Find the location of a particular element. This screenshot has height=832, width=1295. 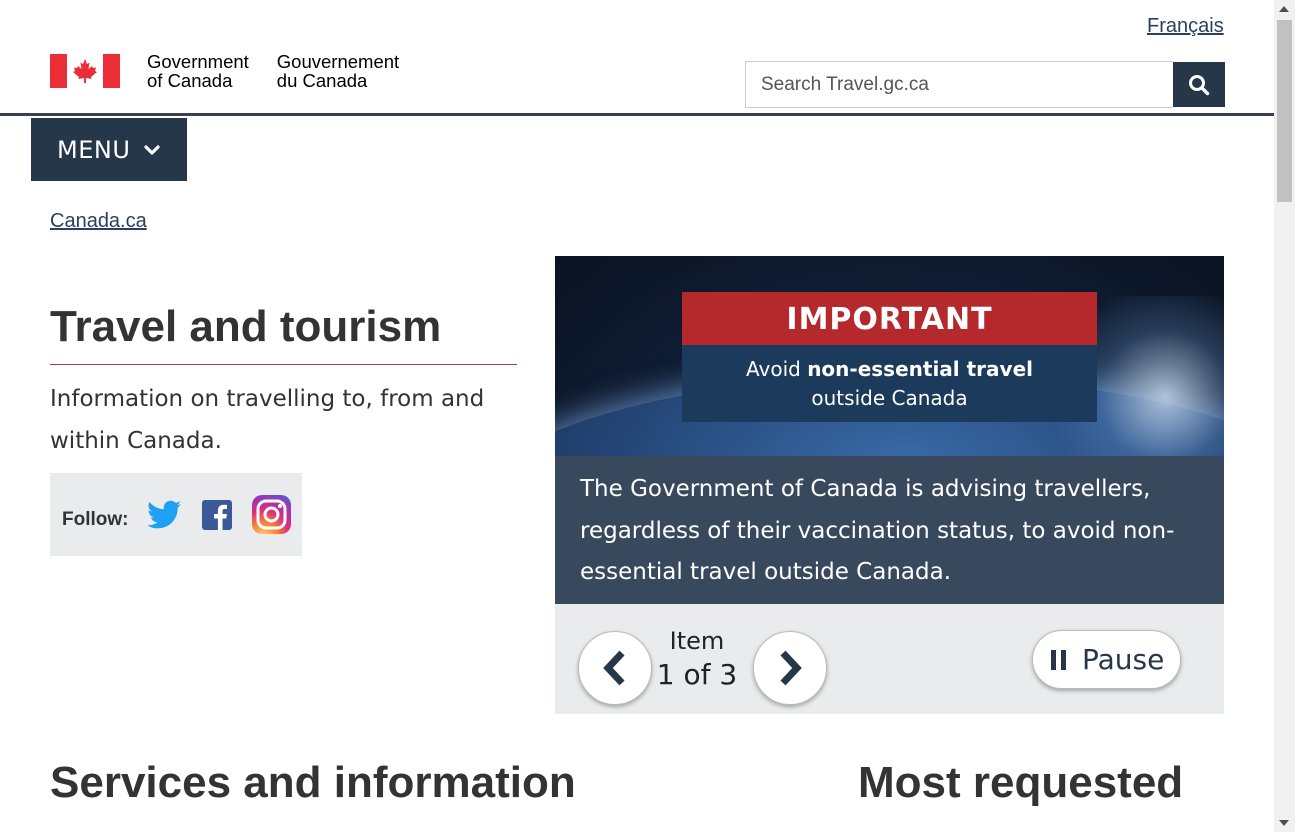

chevron-right-icon is located at coordinates (791, 668).